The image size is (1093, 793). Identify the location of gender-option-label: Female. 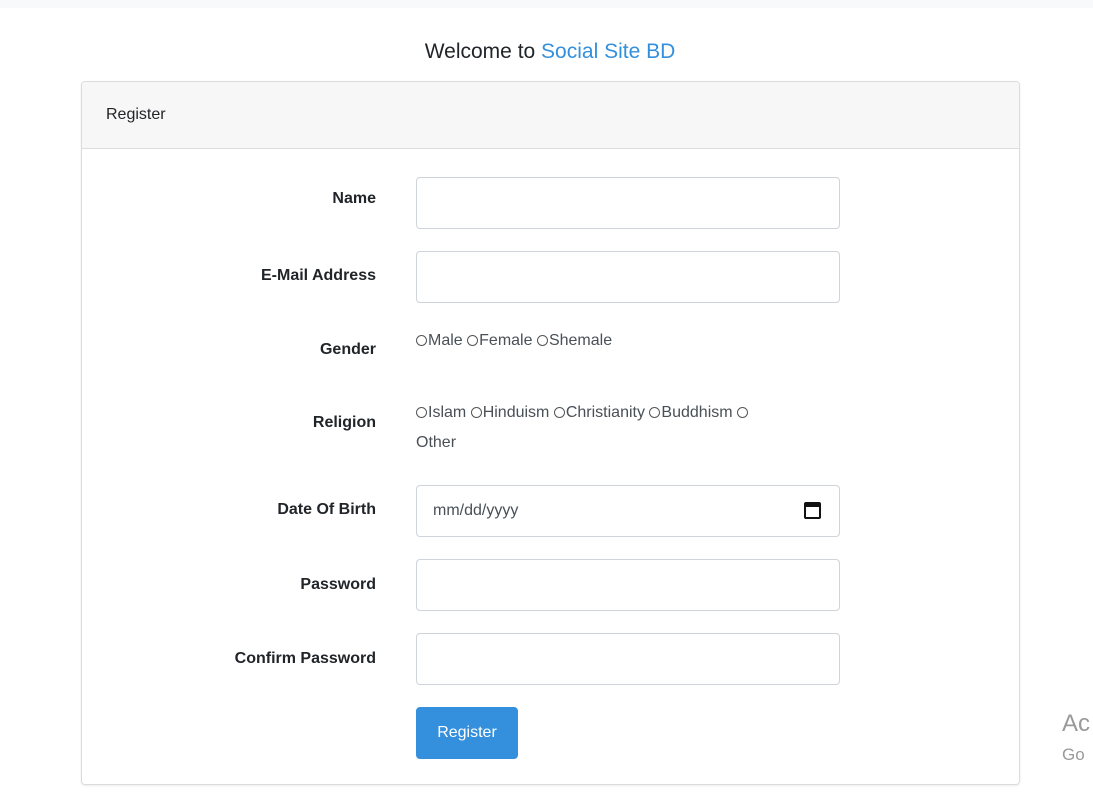
(506, 340).